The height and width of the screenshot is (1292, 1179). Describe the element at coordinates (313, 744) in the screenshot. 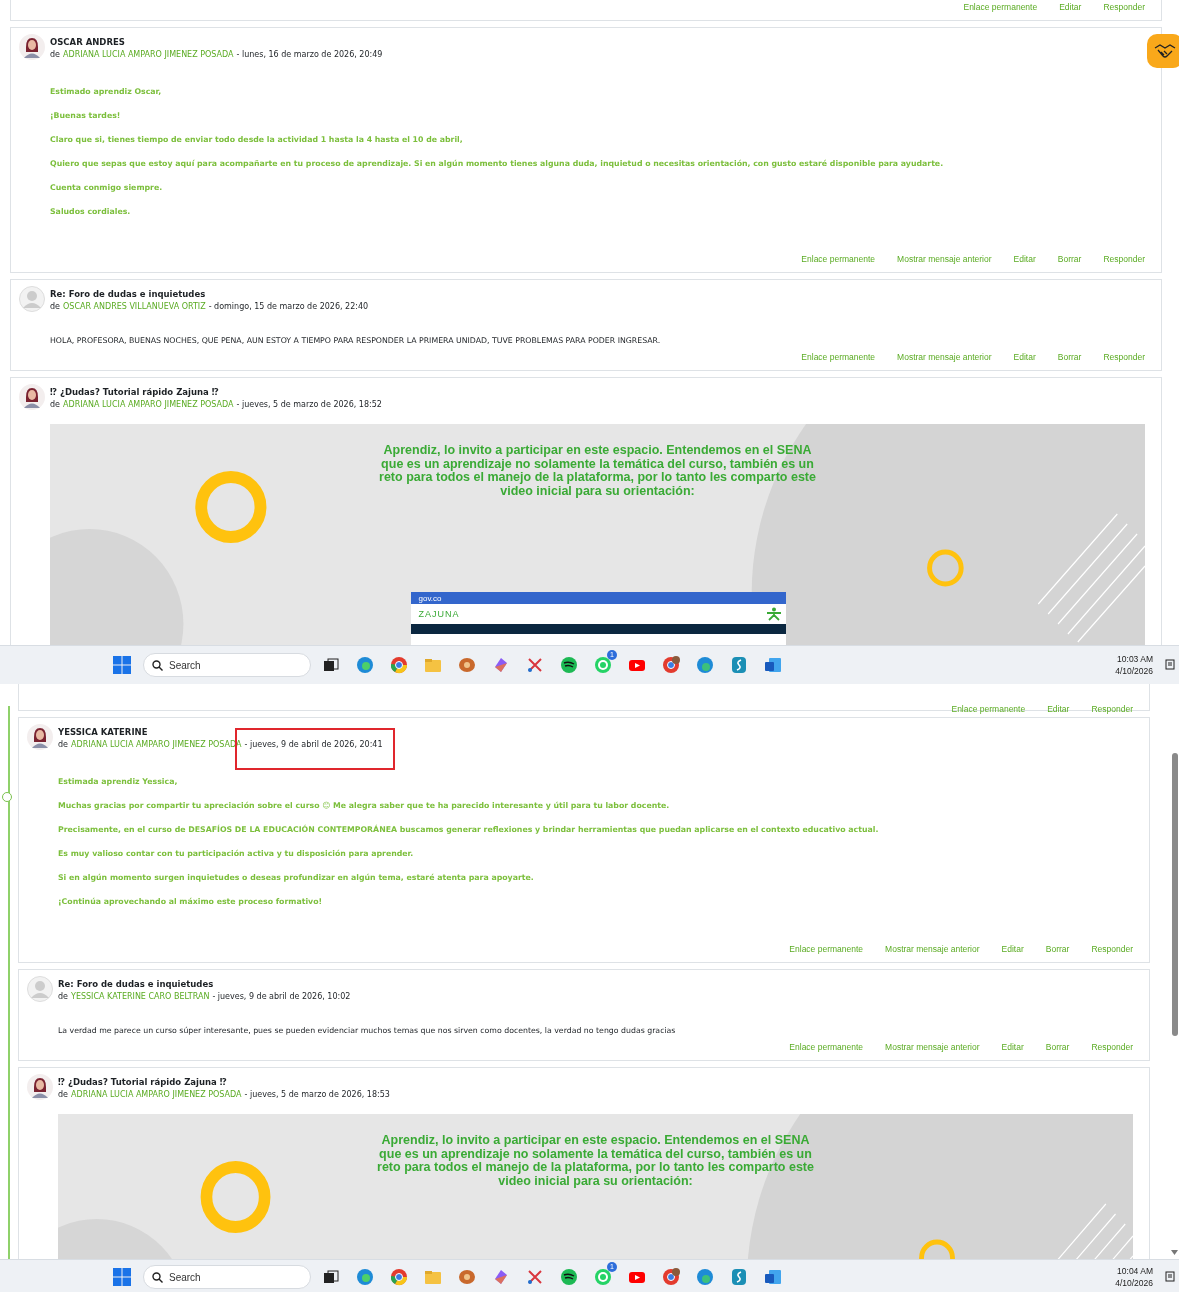

I see `post-date: - jueves, 9 de abril de 2026, 20:41` at that location.